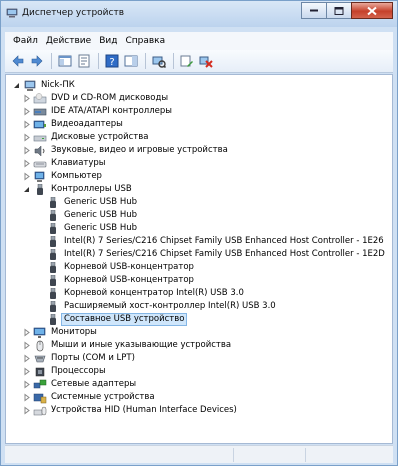 The width and height of the screenshot is (398, 466). What do you see at coordinates (339, 10) in the screenshot?
I see `maximize-button` at bounding box center [339, 10].